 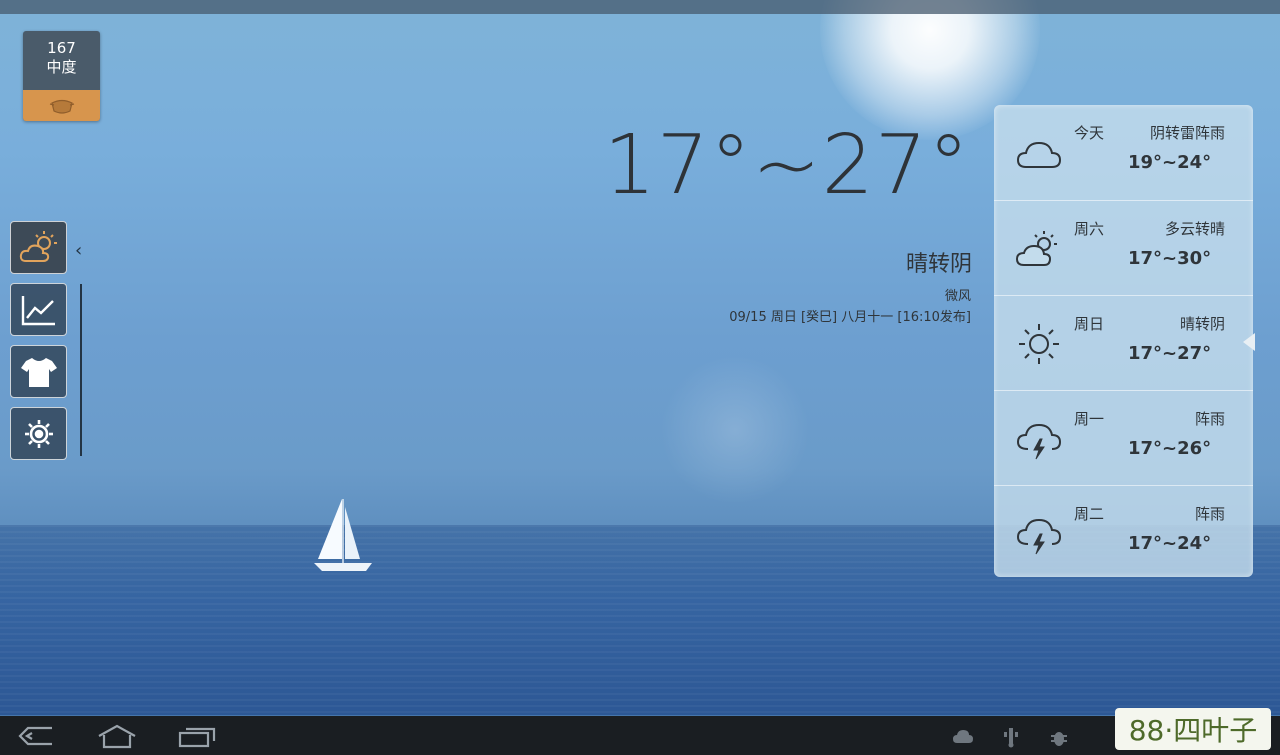 I want to click on weather-menu-button, so click(x=38, y=247).